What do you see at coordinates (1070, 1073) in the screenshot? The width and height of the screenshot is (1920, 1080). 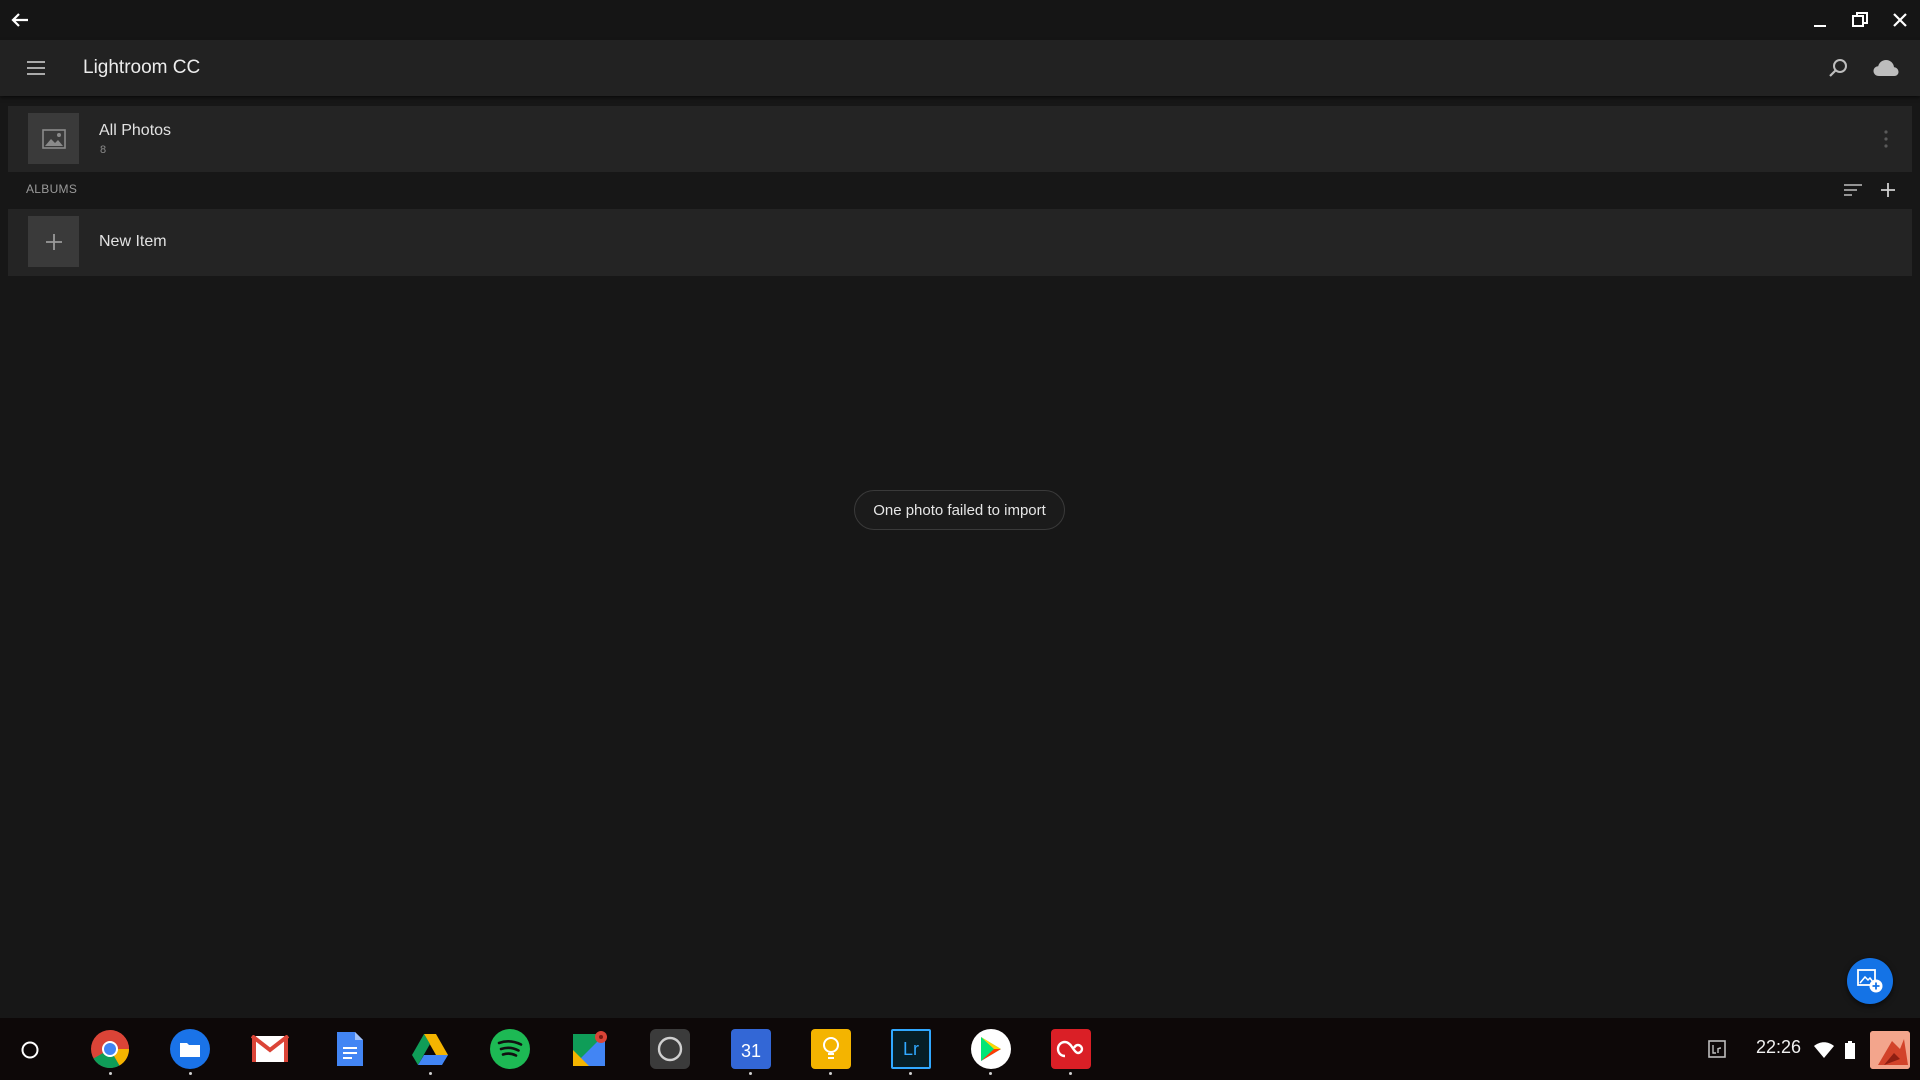 I see `creative-cloud-running-indicator` at bounding box center [1070, 1073].